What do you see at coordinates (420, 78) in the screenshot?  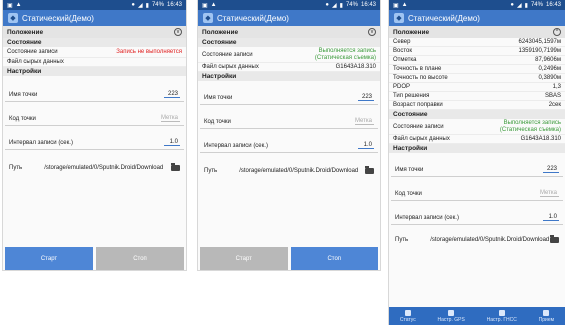 I see `row-label: Точность по высоте` at bounding box center [420, 78].